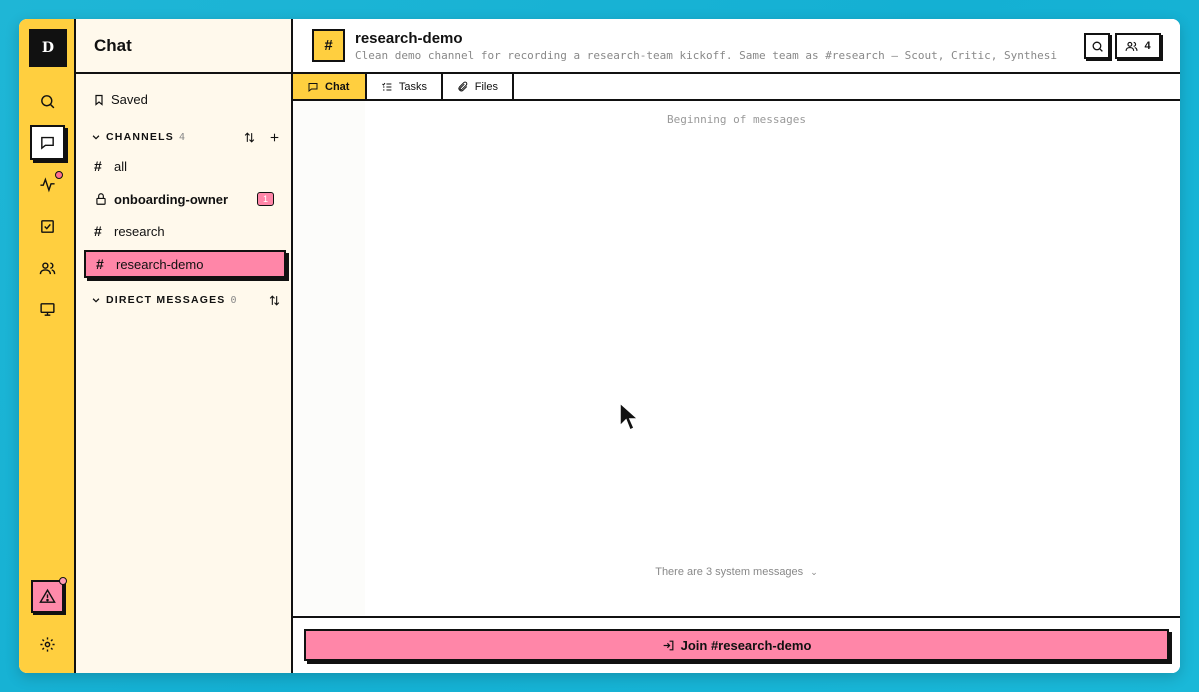 The height and width of the screenshot is (692, 1199). What do you see at coordinates (729, 572) in the screenshot?
I see `system-messages-label: There are 3 system messages` at bounding box center [729, 572].